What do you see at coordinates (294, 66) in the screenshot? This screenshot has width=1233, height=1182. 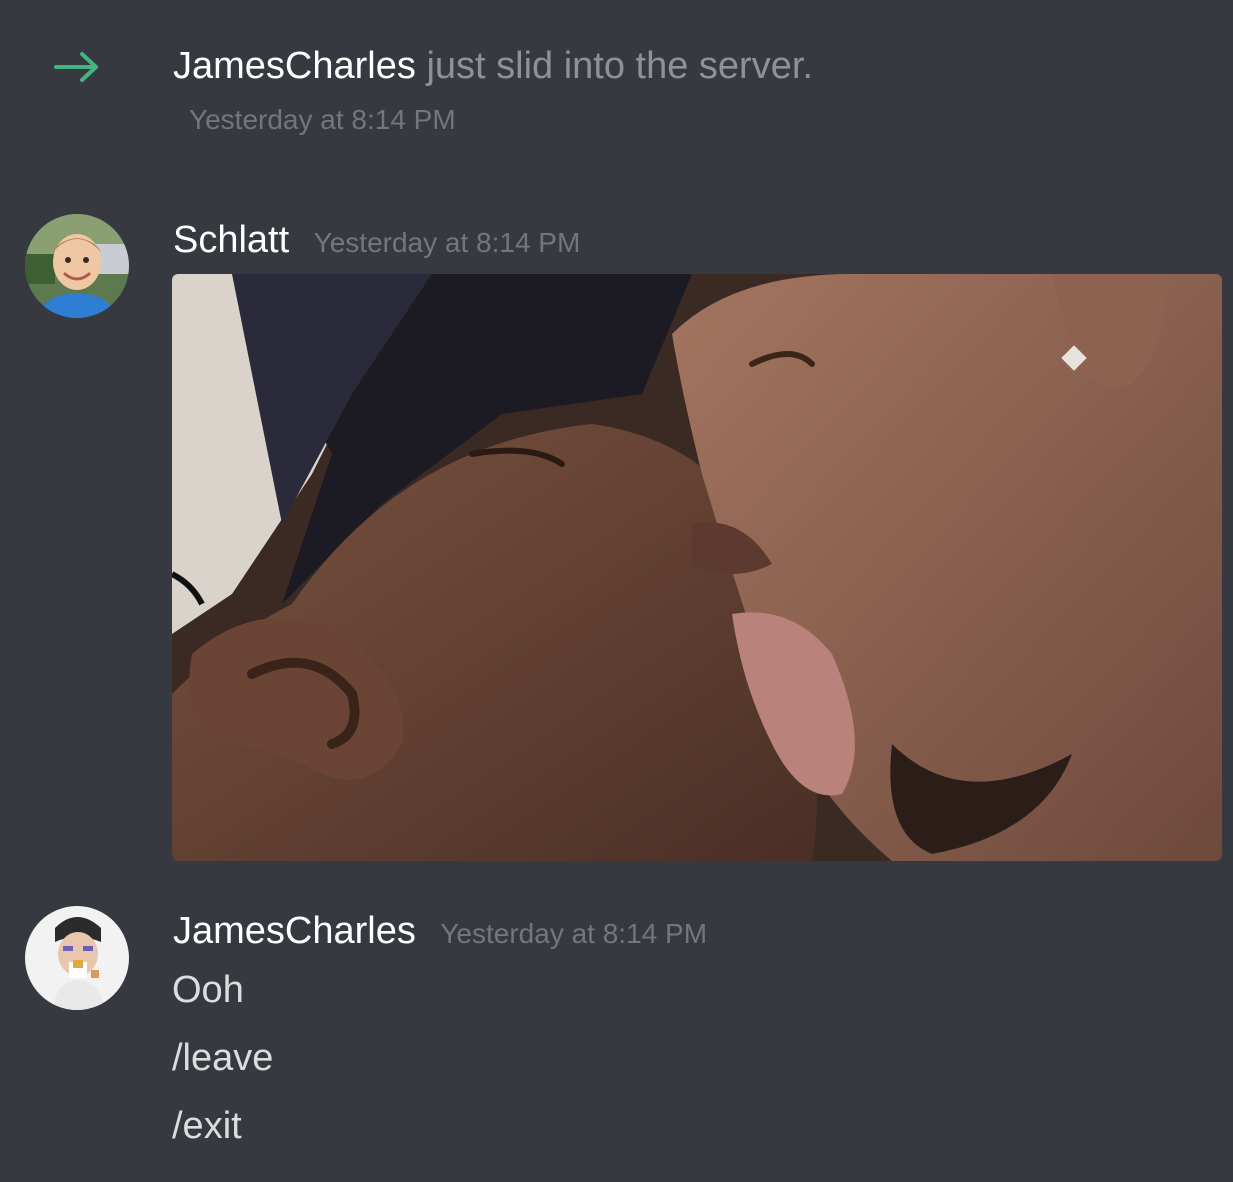 I see `join-username: JamesCharles` at bounding box center [294, 66].